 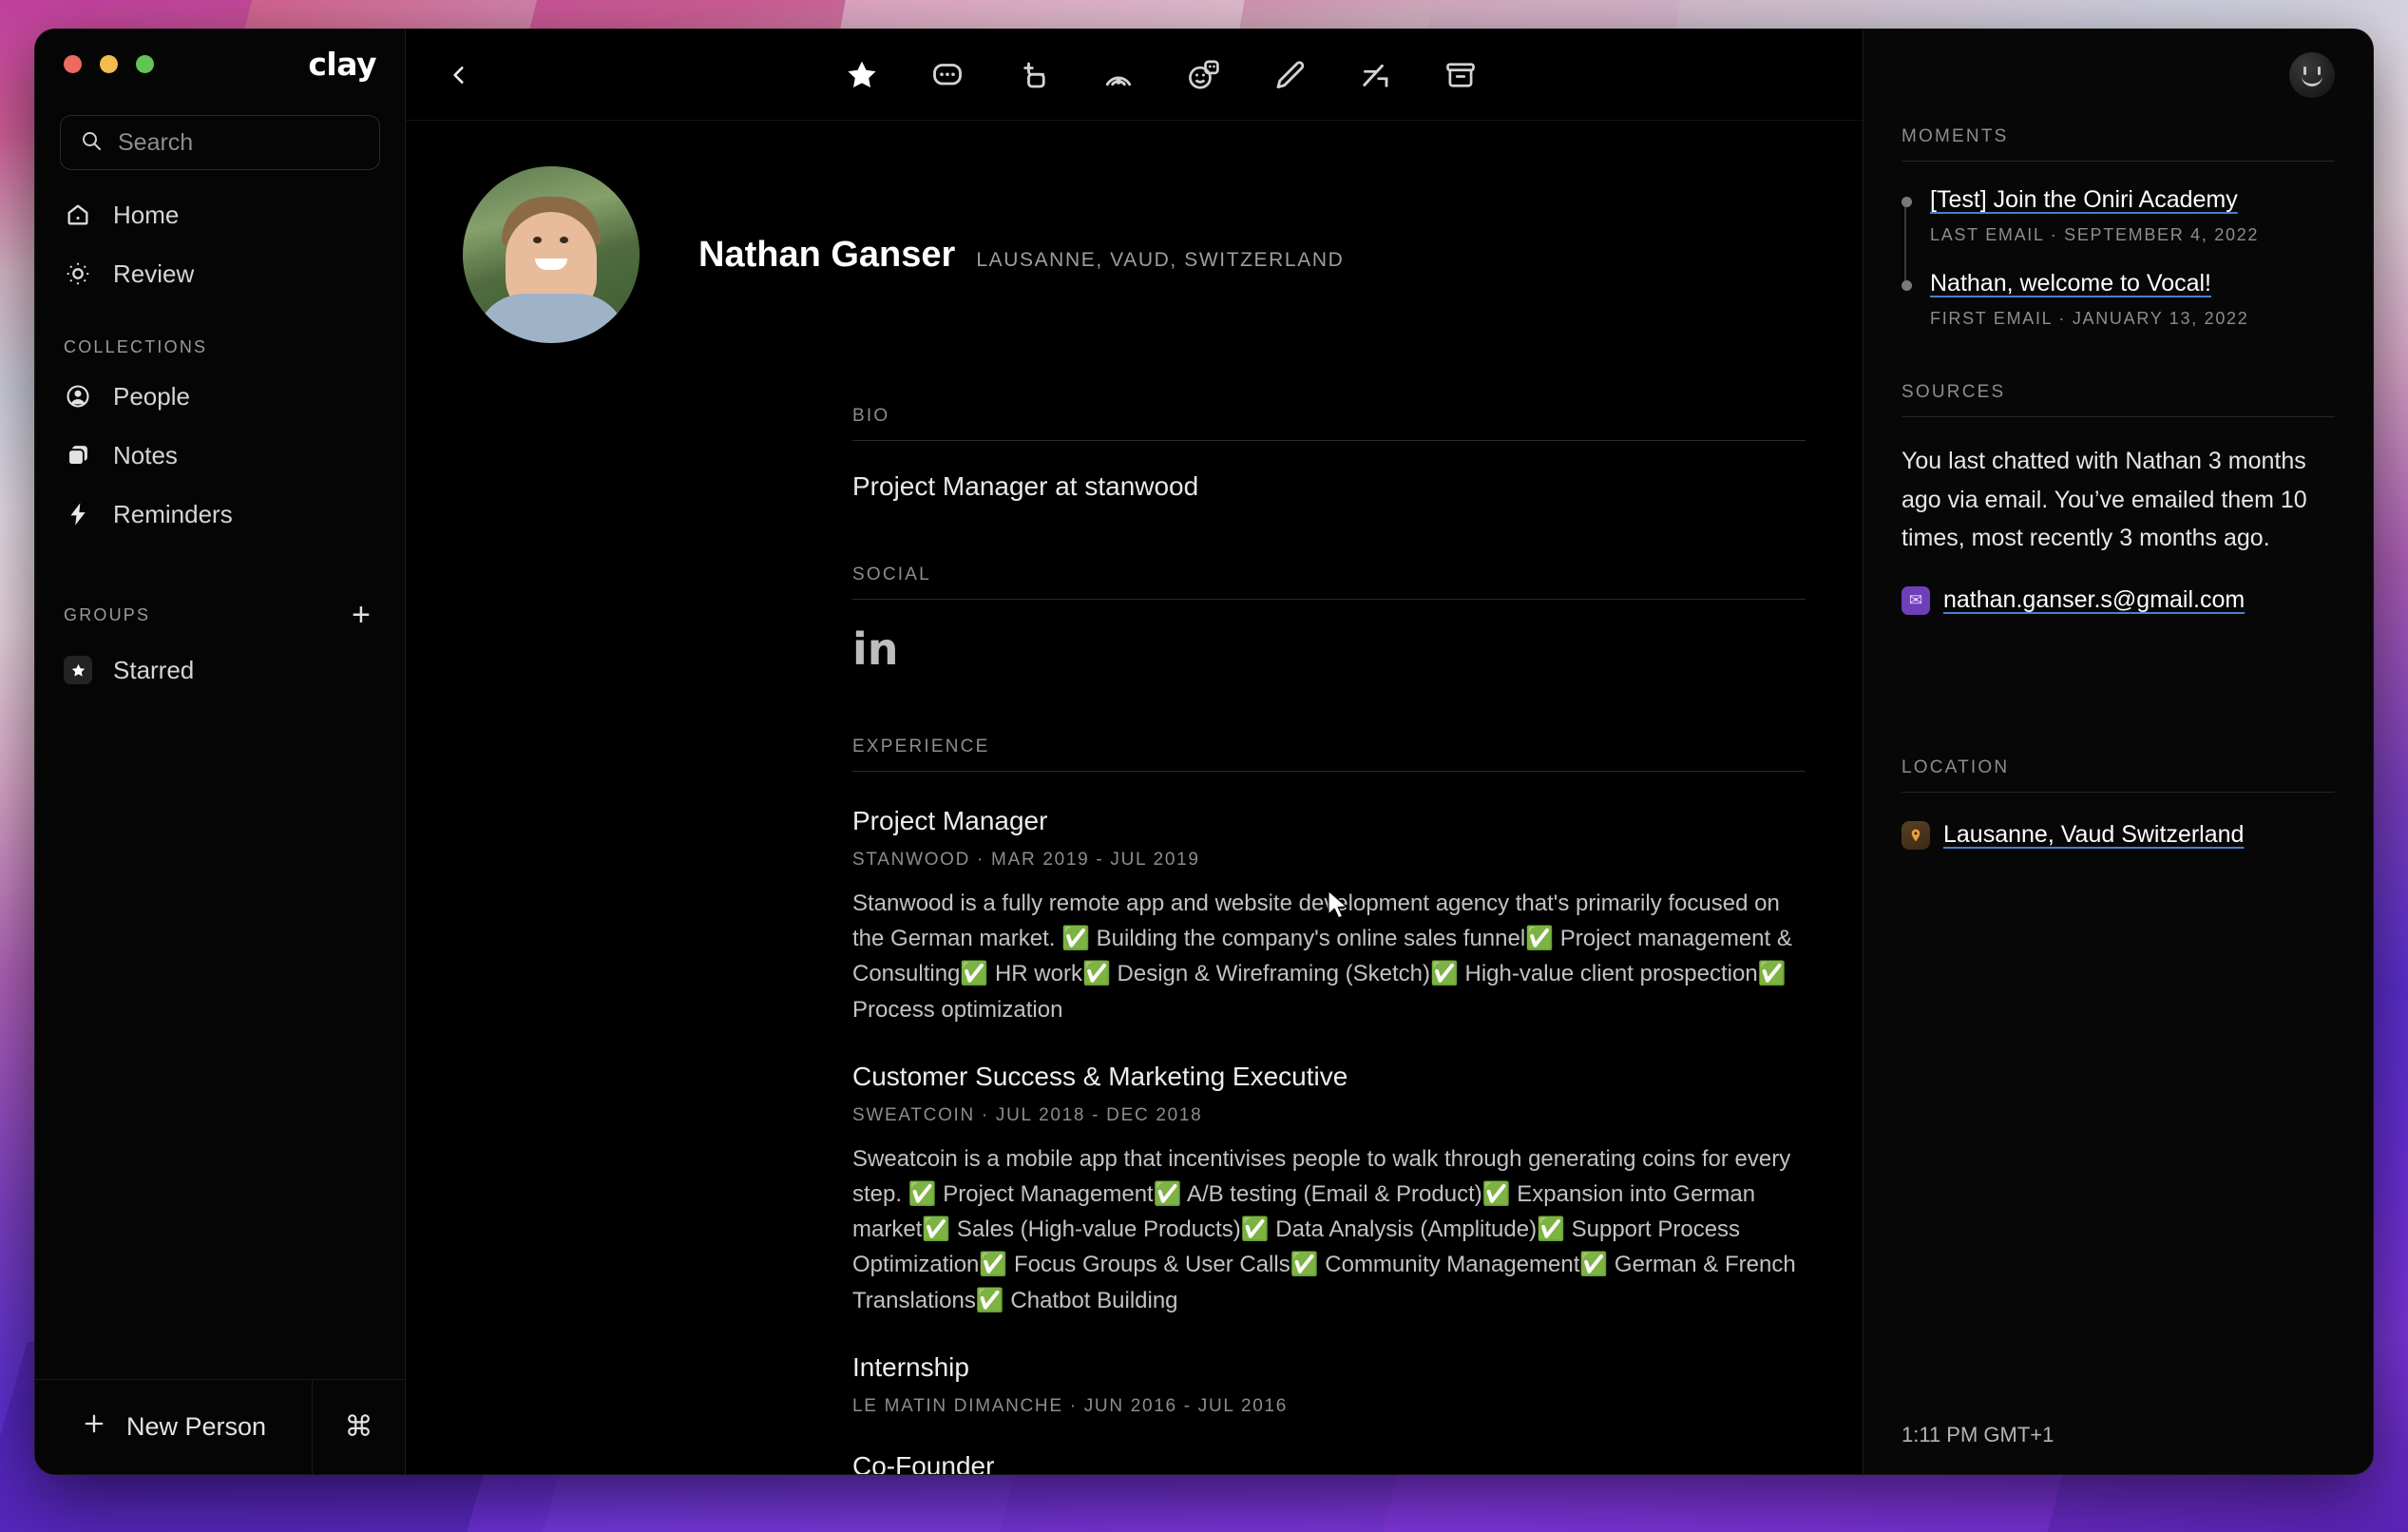 I want to click on back-button, so click(x=459, y=75).